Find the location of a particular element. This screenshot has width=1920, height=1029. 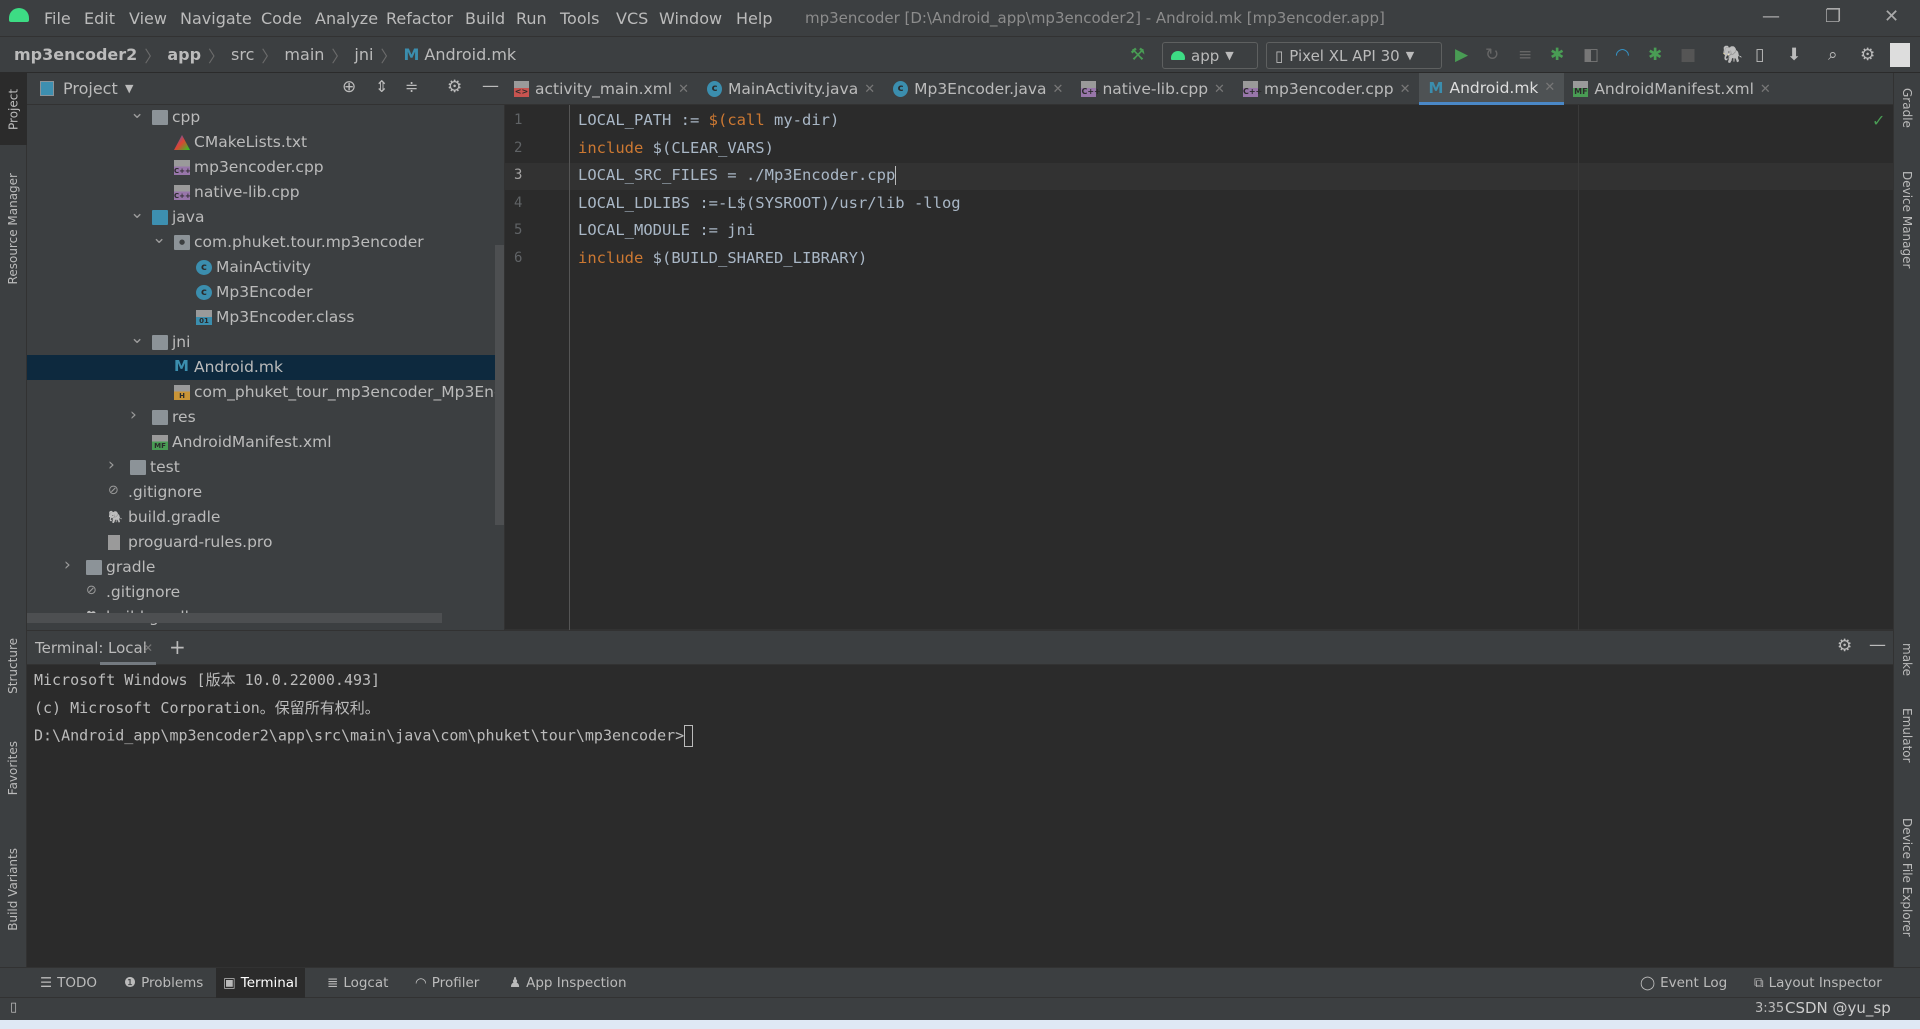

collapse-all-icon: ≑ is located at coordinates (411, 86).